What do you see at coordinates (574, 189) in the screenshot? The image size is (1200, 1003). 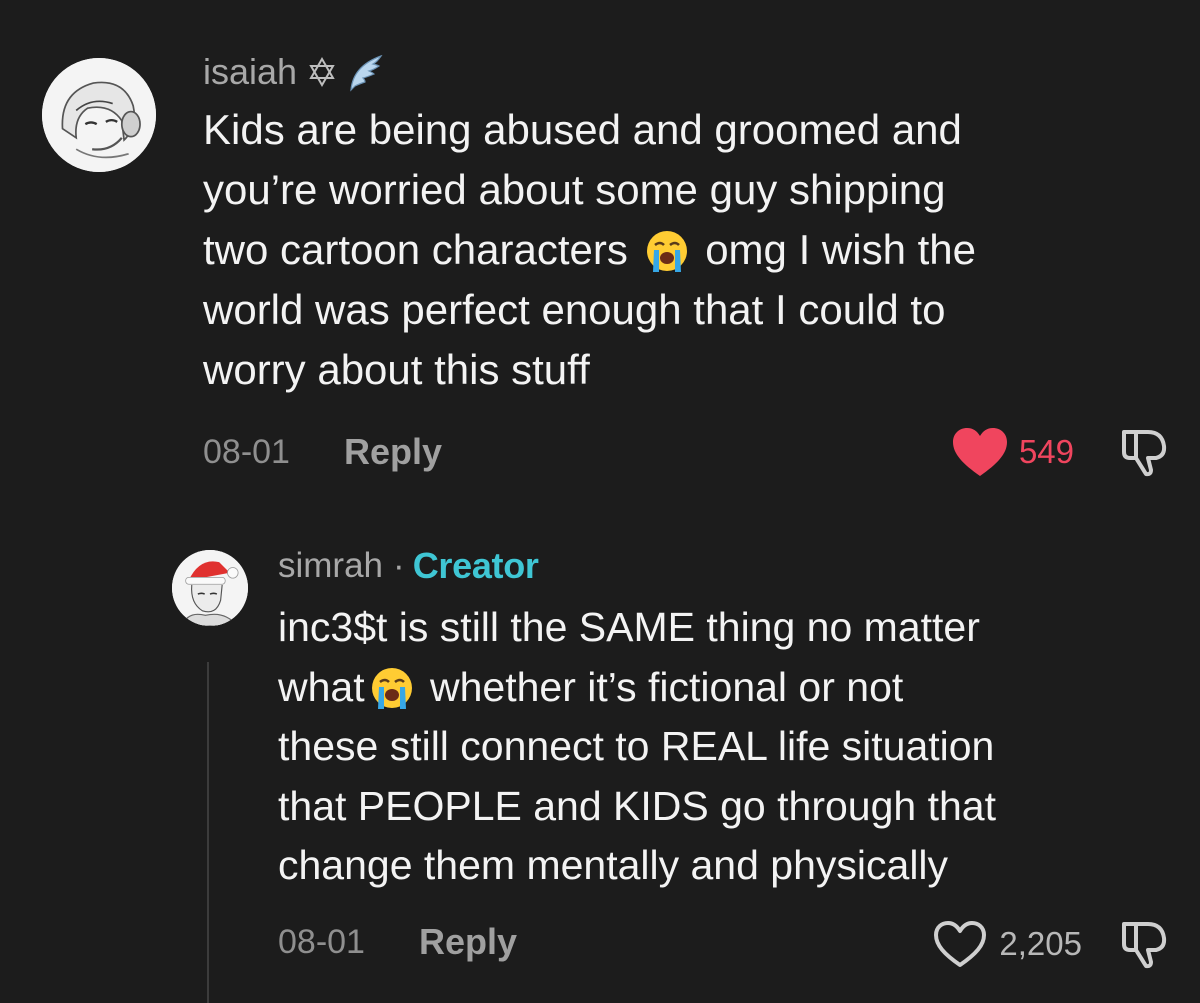 I see `comment-text-line: you’re worried about some guy shipping` at bounding box center [574, 189].